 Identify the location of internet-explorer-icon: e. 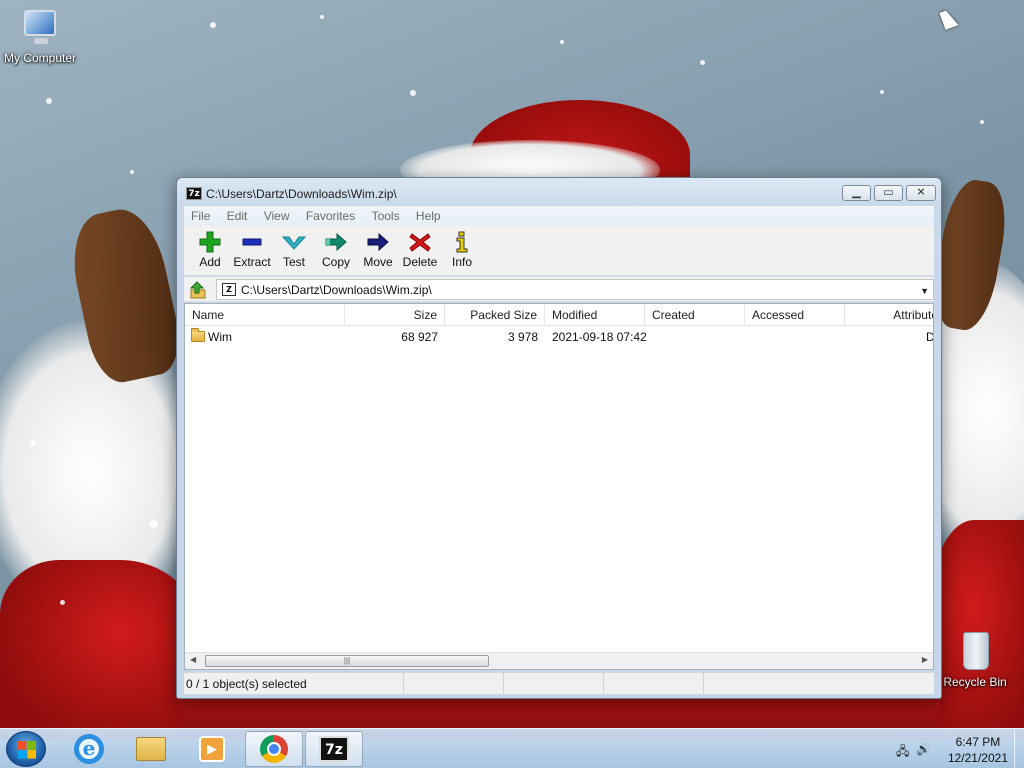
(89, 749).